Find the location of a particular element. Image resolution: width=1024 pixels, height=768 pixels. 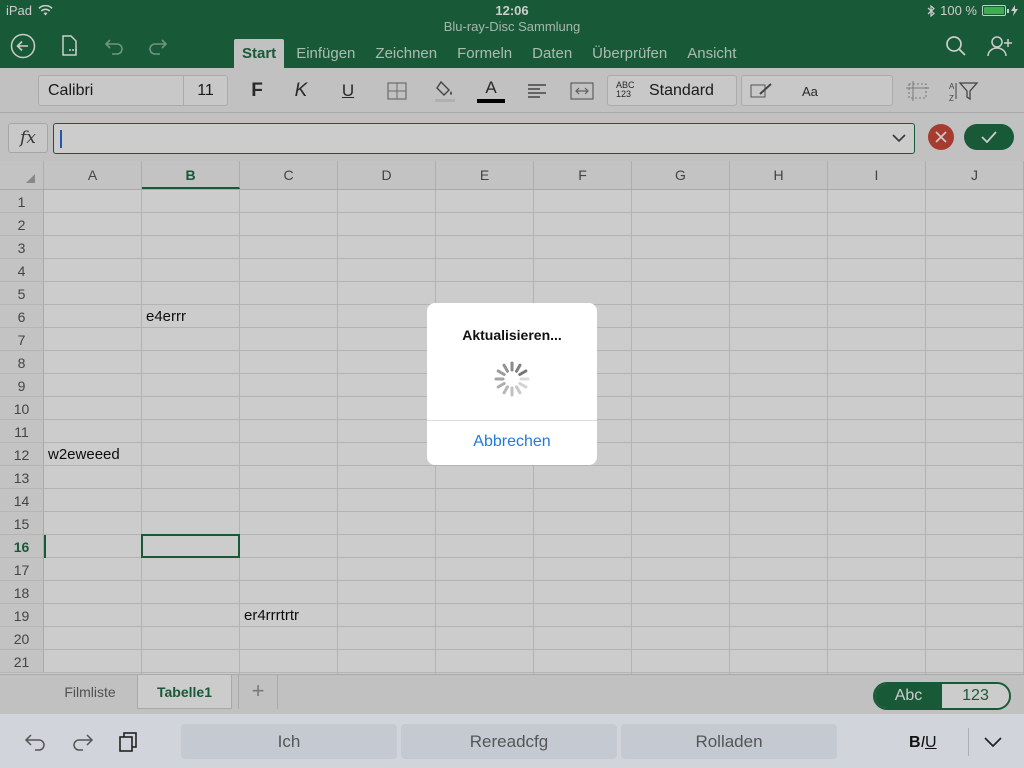

suggestion-rolladen: Rolladen is located at coordinates (729, 741).